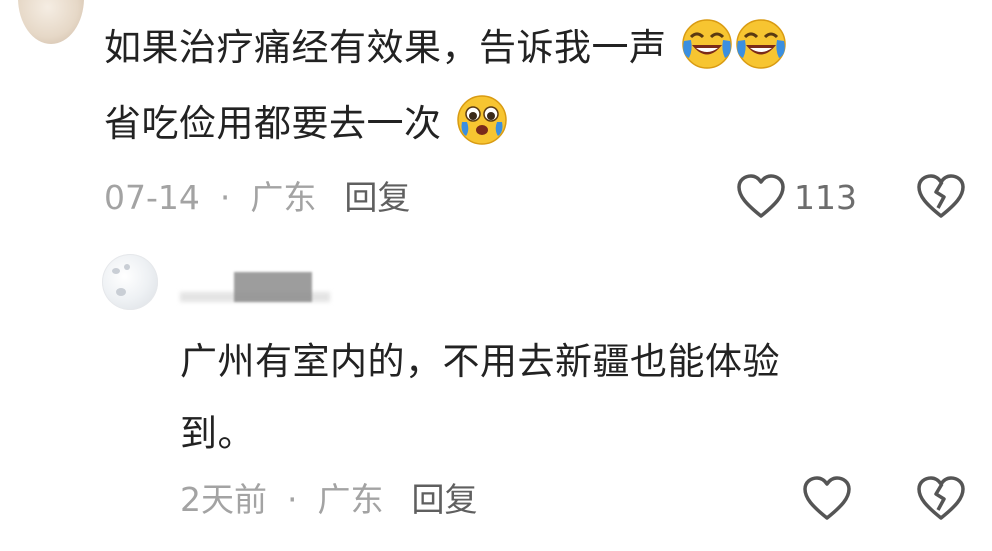 This screenshot has height=551, width=992. What do you see at coordinates (482, 120) in the screenshot?
I see `pleading-emoji` at bounding box center [482, 120].